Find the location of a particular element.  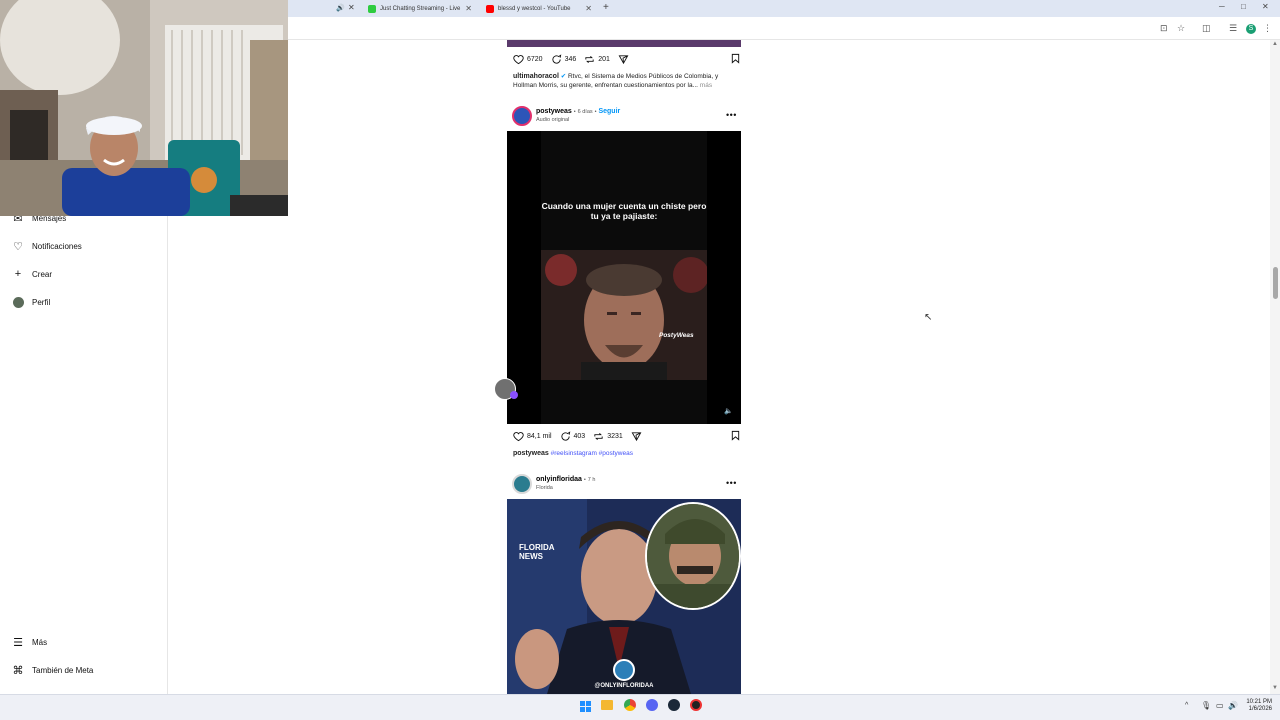

bookmark-icon is located at coordinates (735, 58).